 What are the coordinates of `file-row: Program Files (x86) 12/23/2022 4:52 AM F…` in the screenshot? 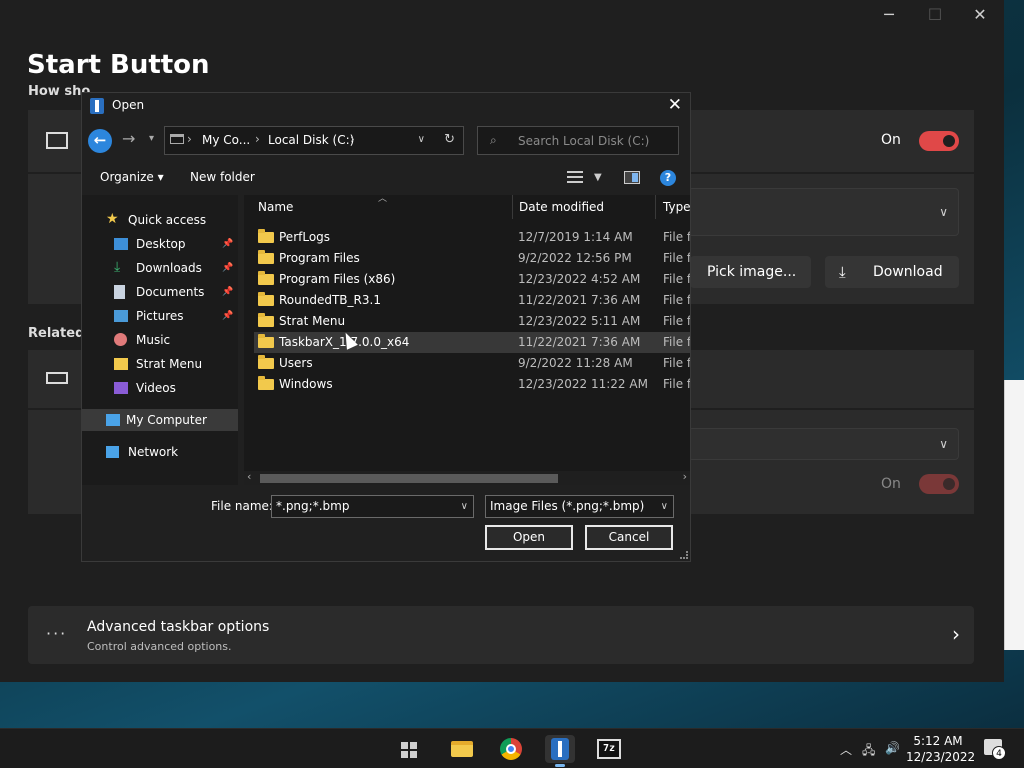 It's located at (472, 279).